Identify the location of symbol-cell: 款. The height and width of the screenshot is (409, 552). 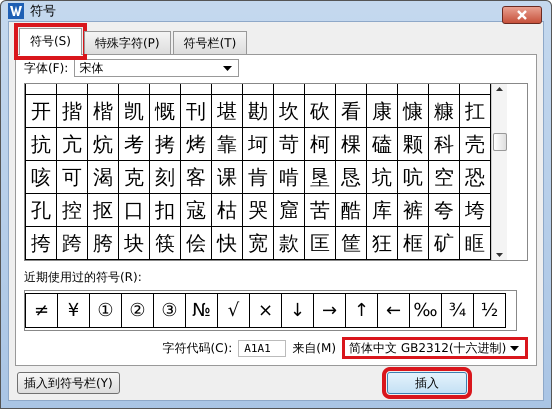
(289, 243).